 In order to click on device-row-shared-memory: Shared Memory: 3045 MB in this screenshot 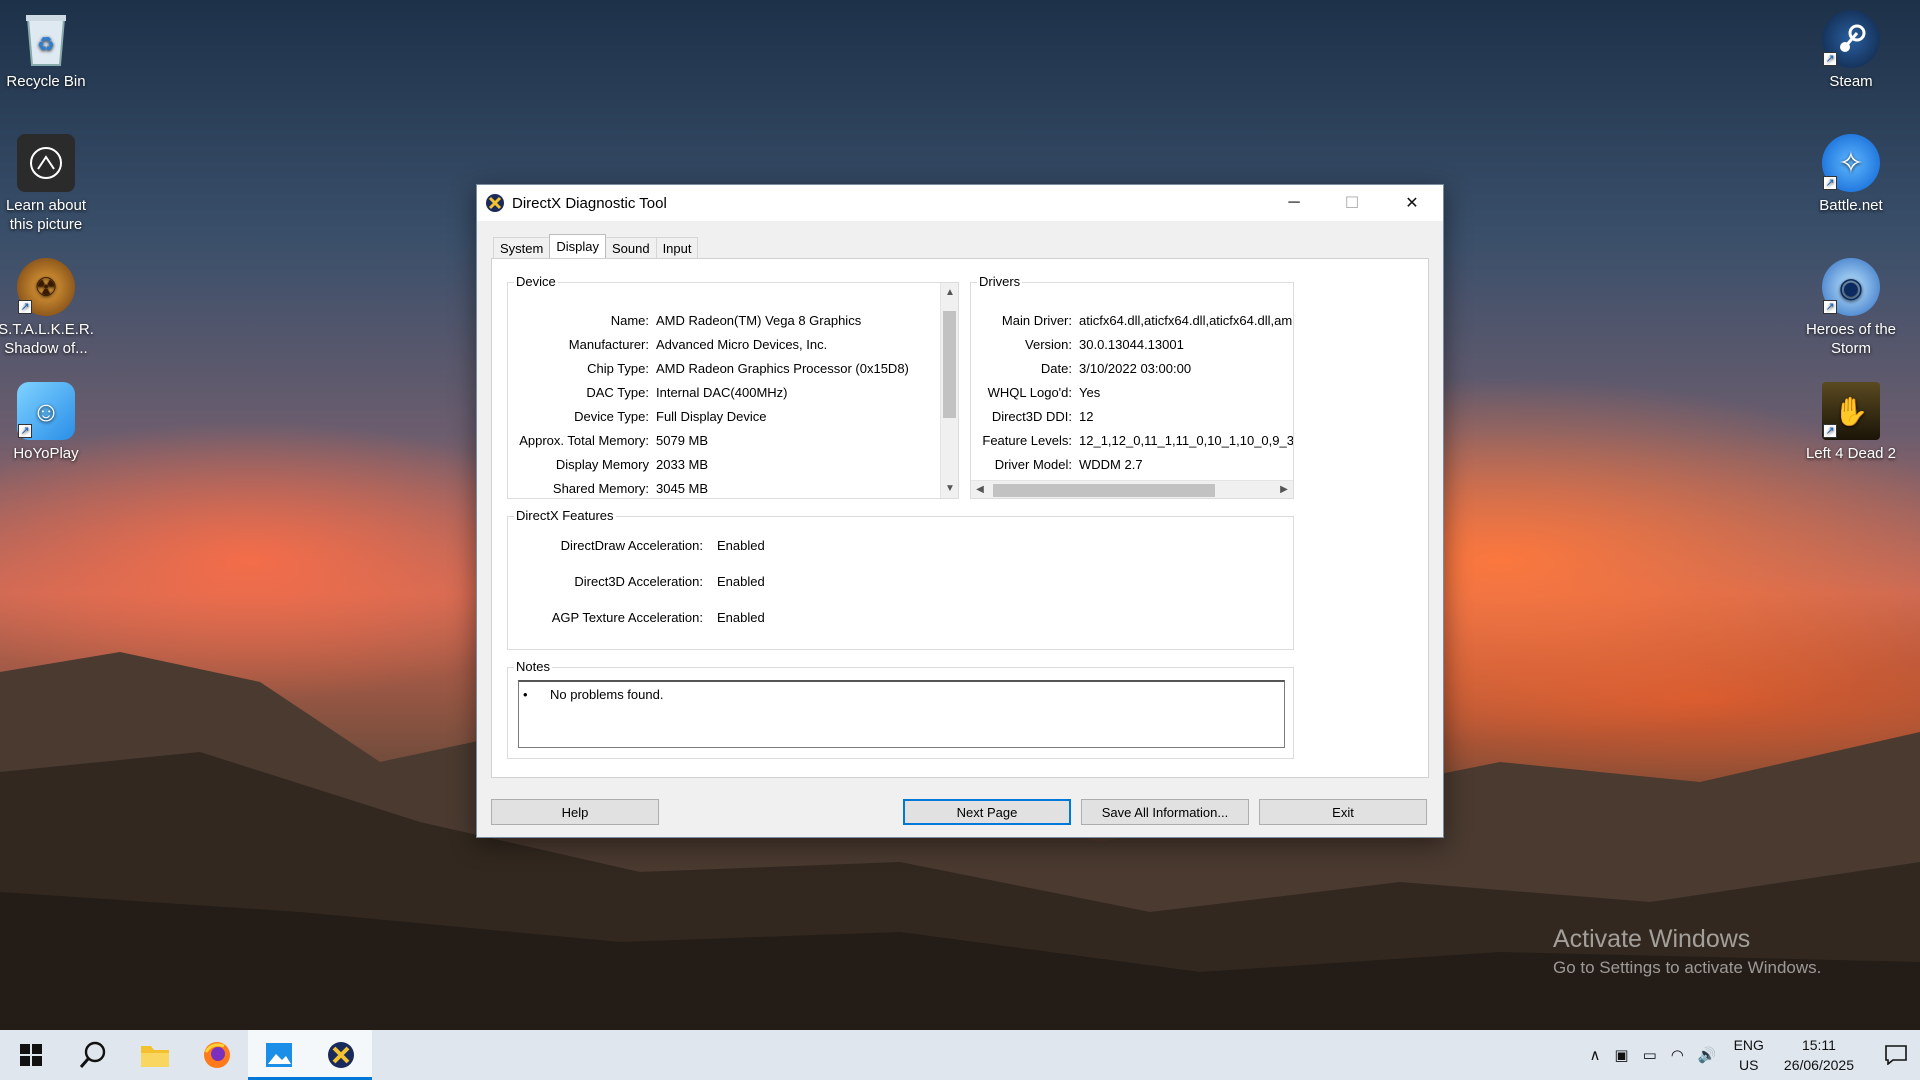, I will do `click(608, 489)`.